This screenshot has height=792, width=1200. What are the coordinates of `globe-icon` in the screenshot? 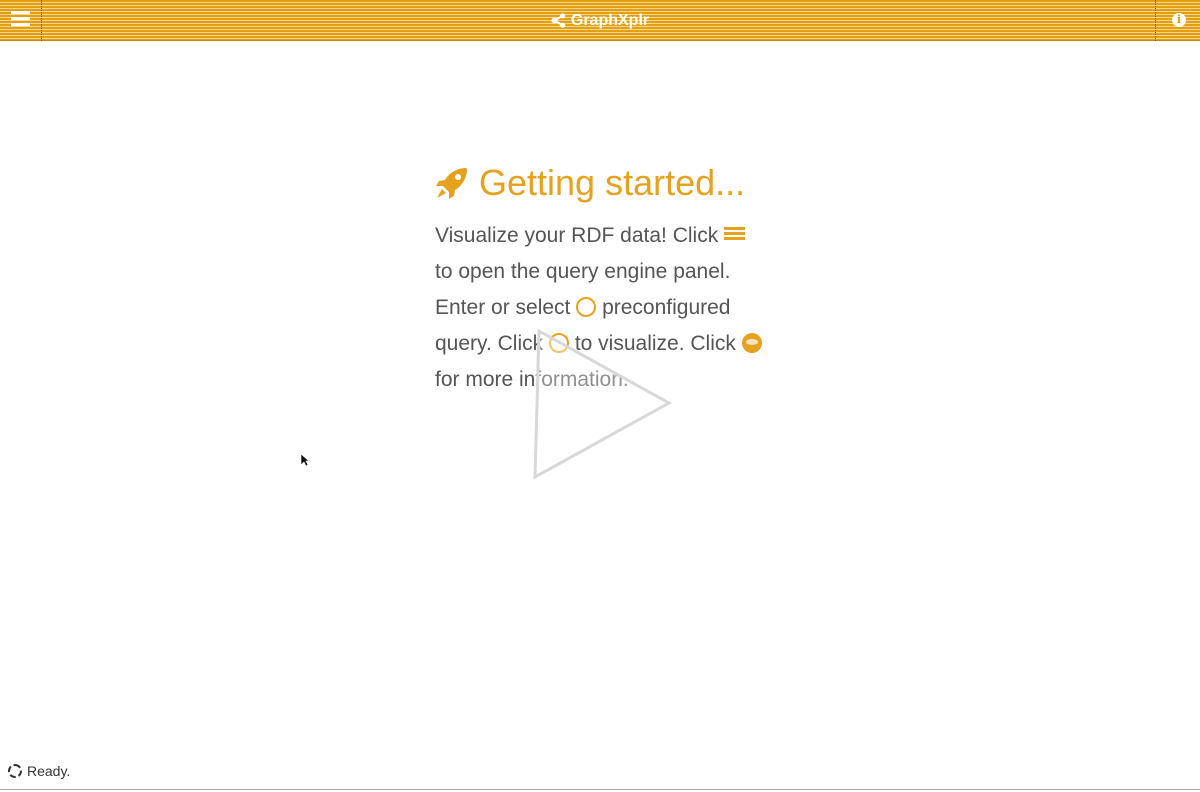 It's located at (751, 343).